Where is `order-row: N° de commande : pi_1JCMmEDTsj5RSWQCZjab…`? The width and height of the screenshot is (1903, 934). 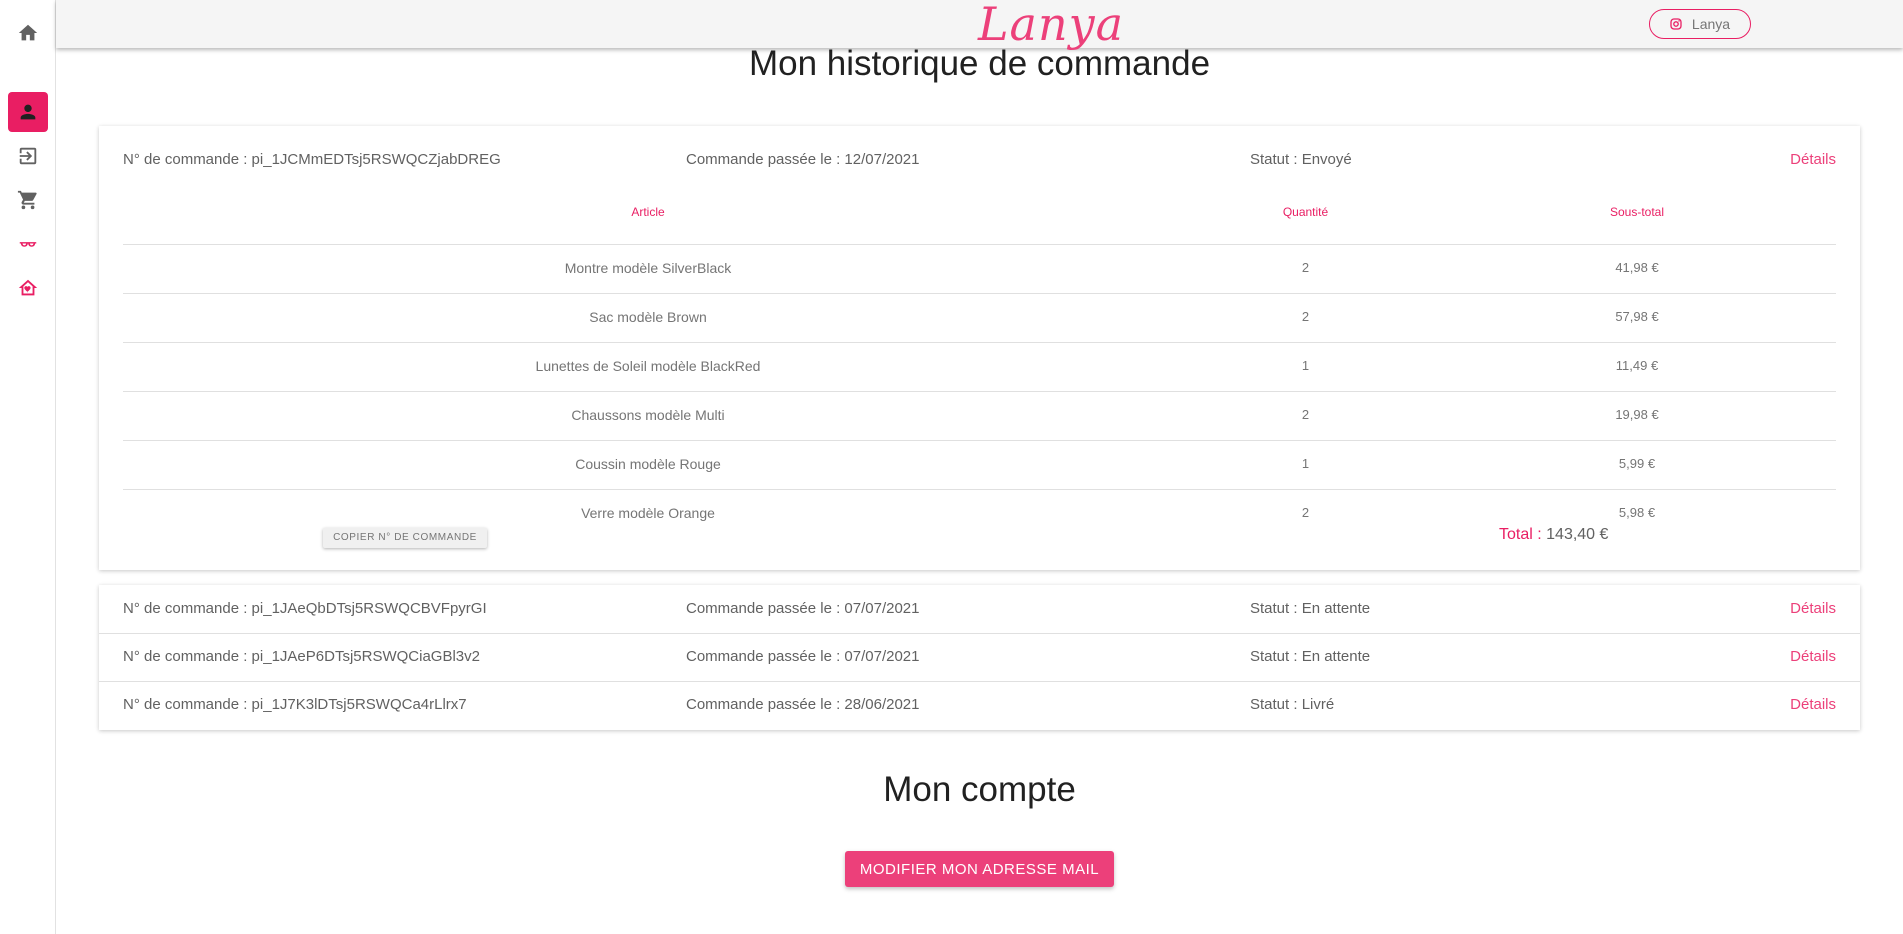 order-row: N° de commande : pi_1JCMmEDTsj5RSWQCZjab… is located at coordinates (979, 160).